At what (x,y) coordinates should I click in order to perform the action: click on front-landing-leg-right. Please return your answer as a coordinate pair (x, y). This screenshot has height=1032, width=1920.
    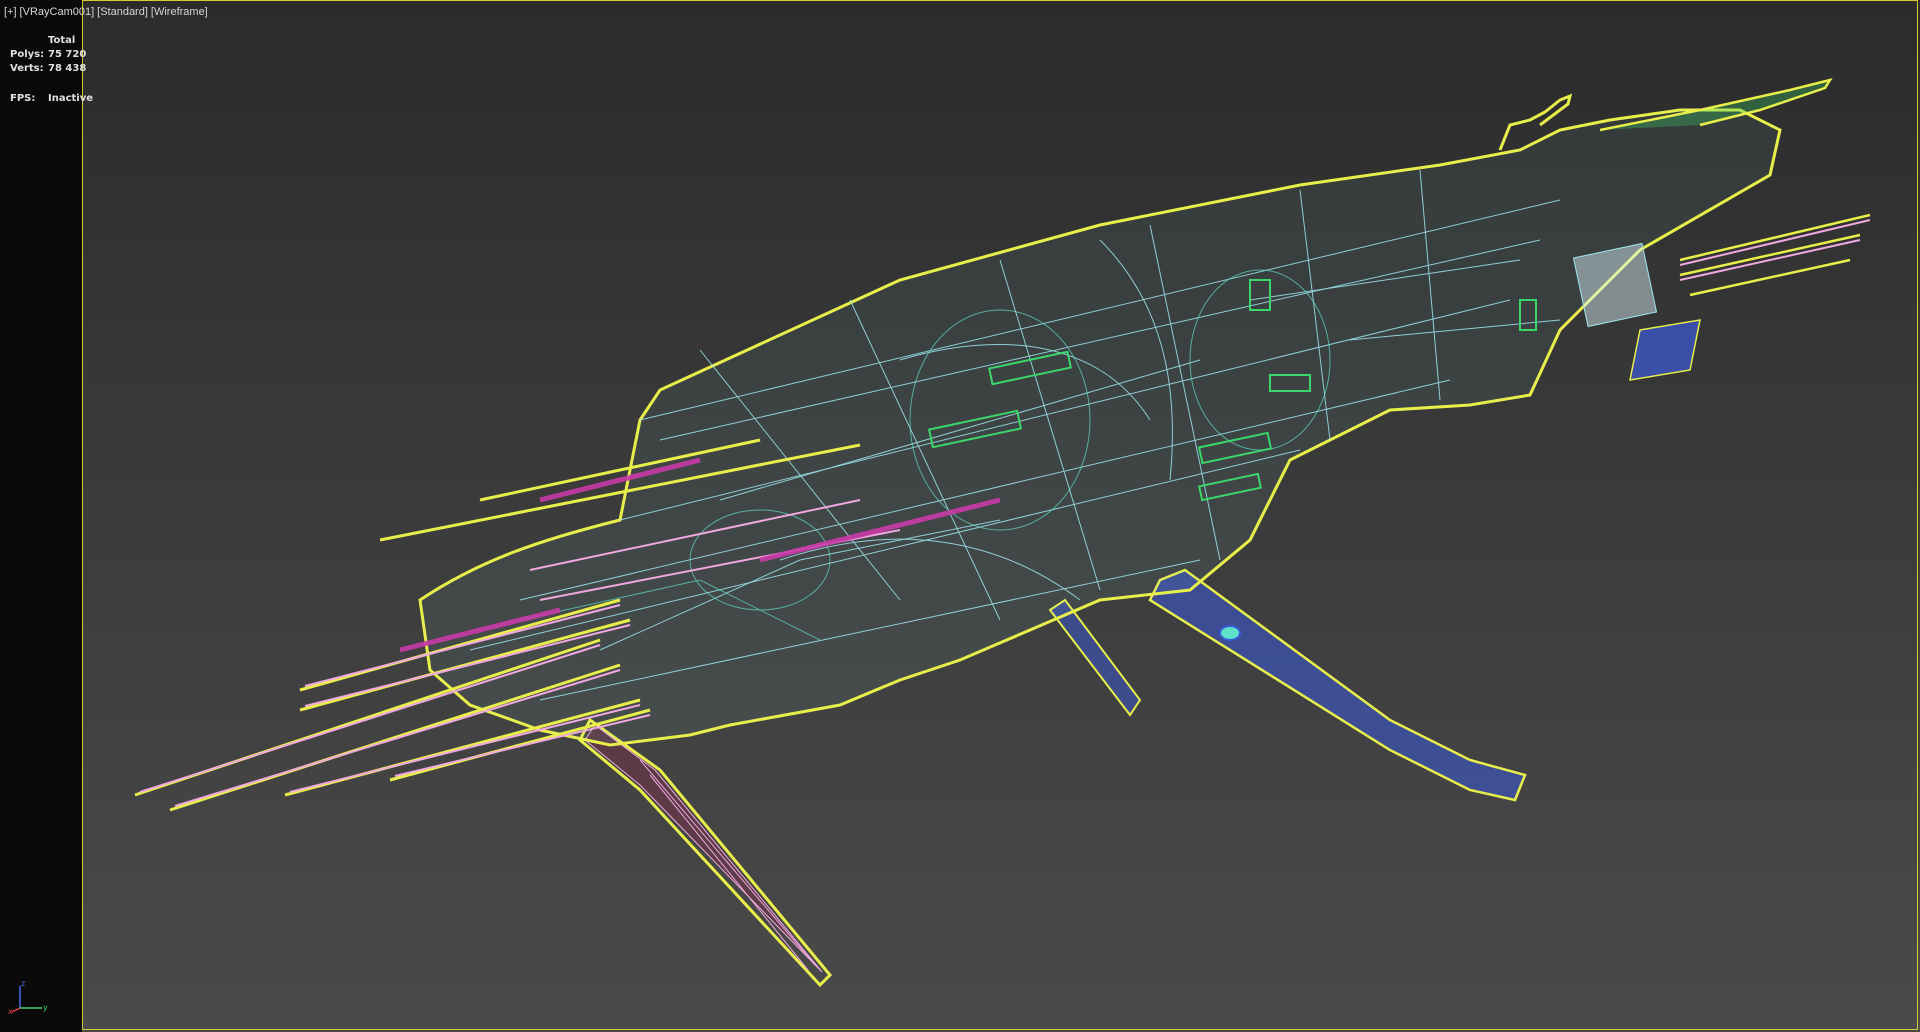
    Looking at the image, I should click on (1337, 685).